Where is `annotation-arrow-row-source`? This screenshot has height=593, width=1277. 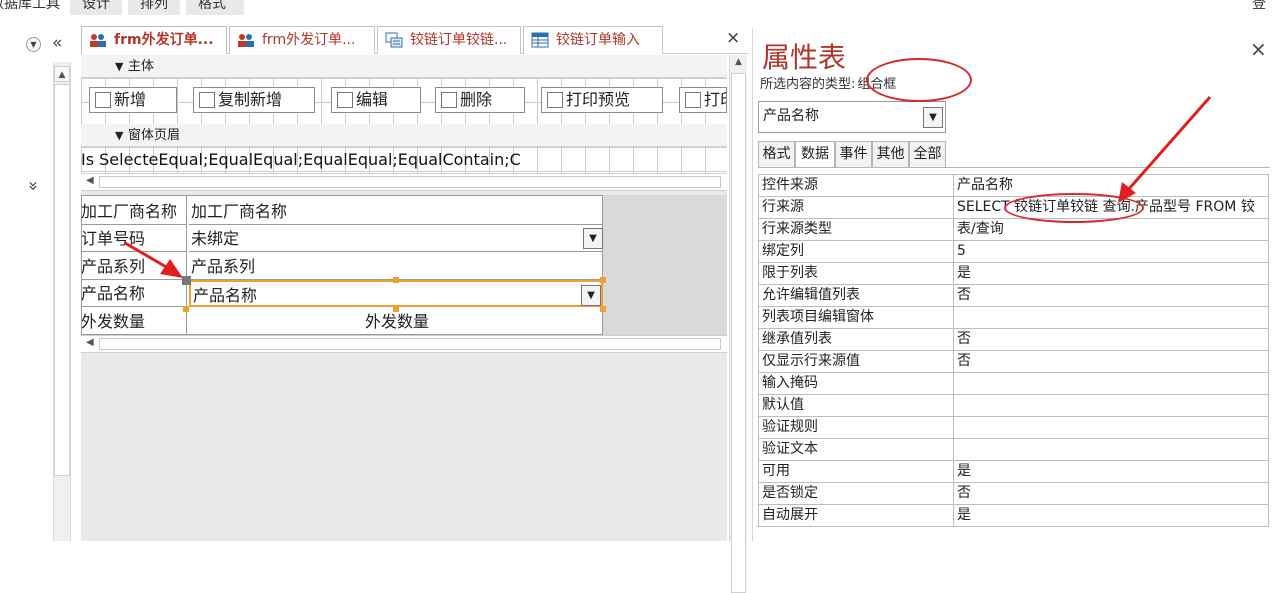 annotation-arrow-row-source is located at coordinates (1169, 143).